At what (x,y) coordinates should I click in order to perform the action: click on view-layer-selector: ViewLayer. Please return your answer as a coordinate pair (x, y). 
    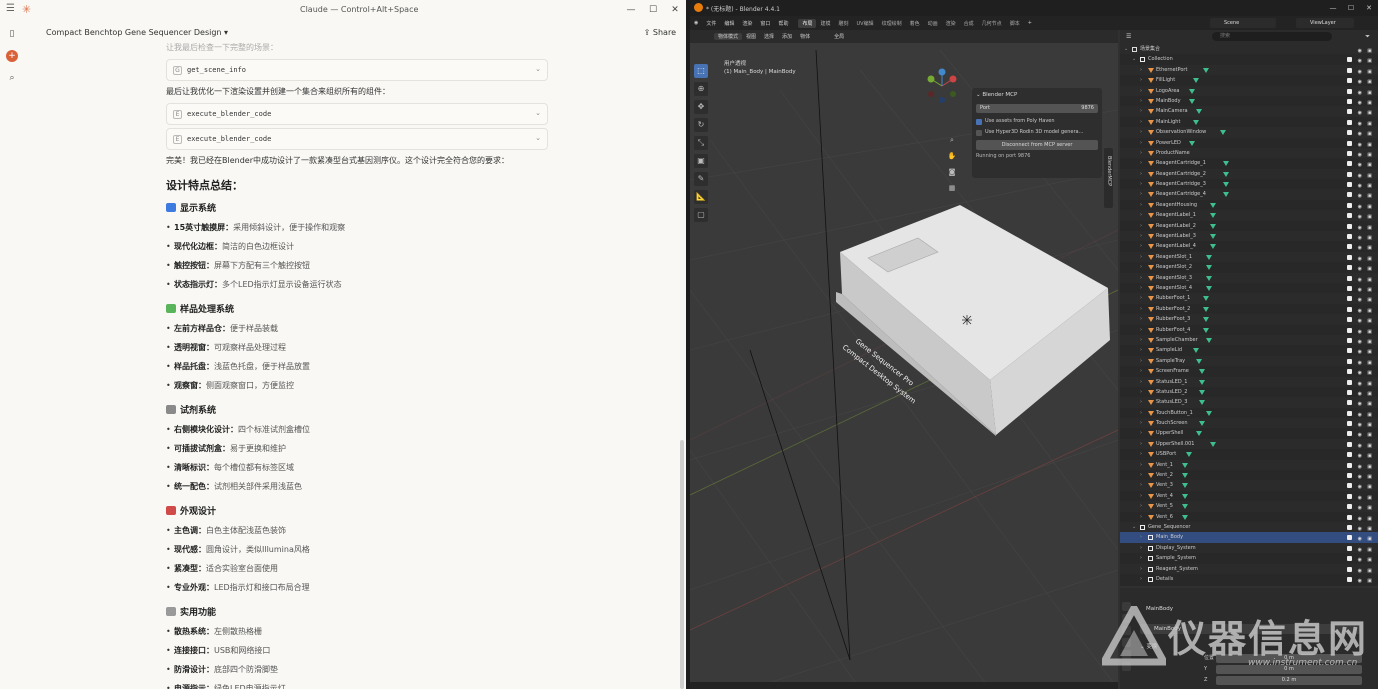
    Looking at the image, I should click on (1325, 23).